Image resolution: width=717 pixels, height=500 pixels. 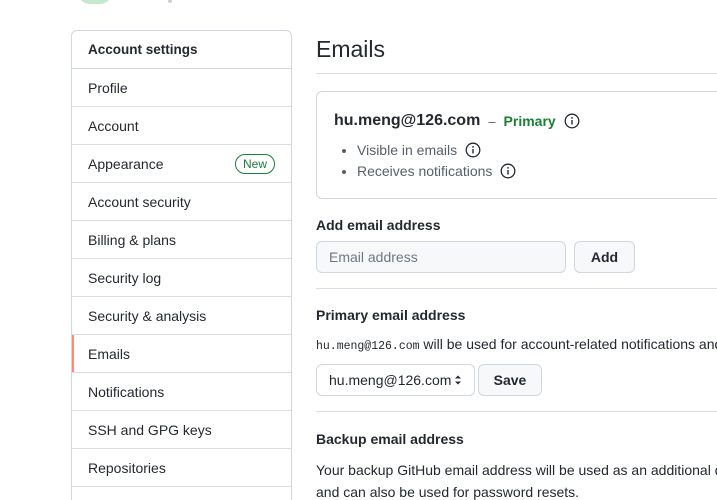 I want to click on email-properties-list: Visible in emails Receives notifications, so click(x=436, y=163).